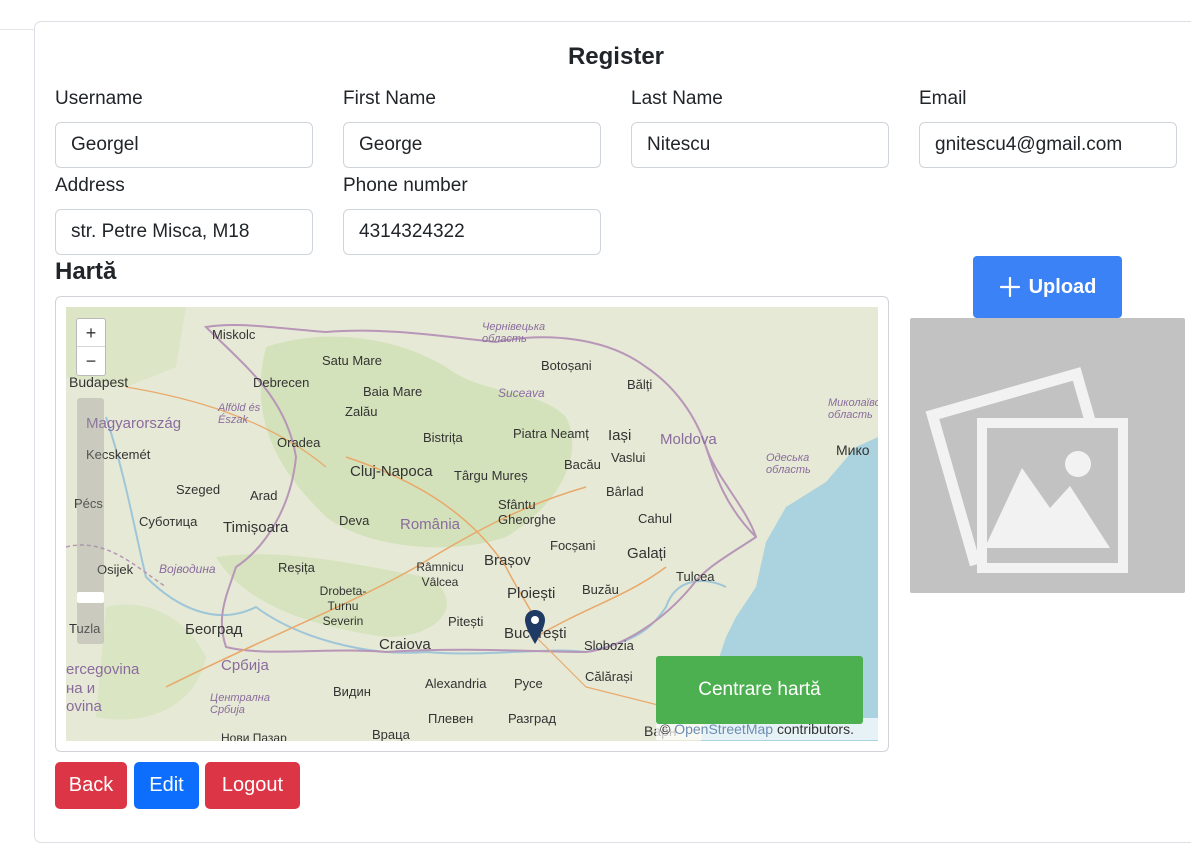 The image size is (1191, 843). Describe the element at coordinates (99, 98) in the screenshot. I see `username-label: Username` at that location.